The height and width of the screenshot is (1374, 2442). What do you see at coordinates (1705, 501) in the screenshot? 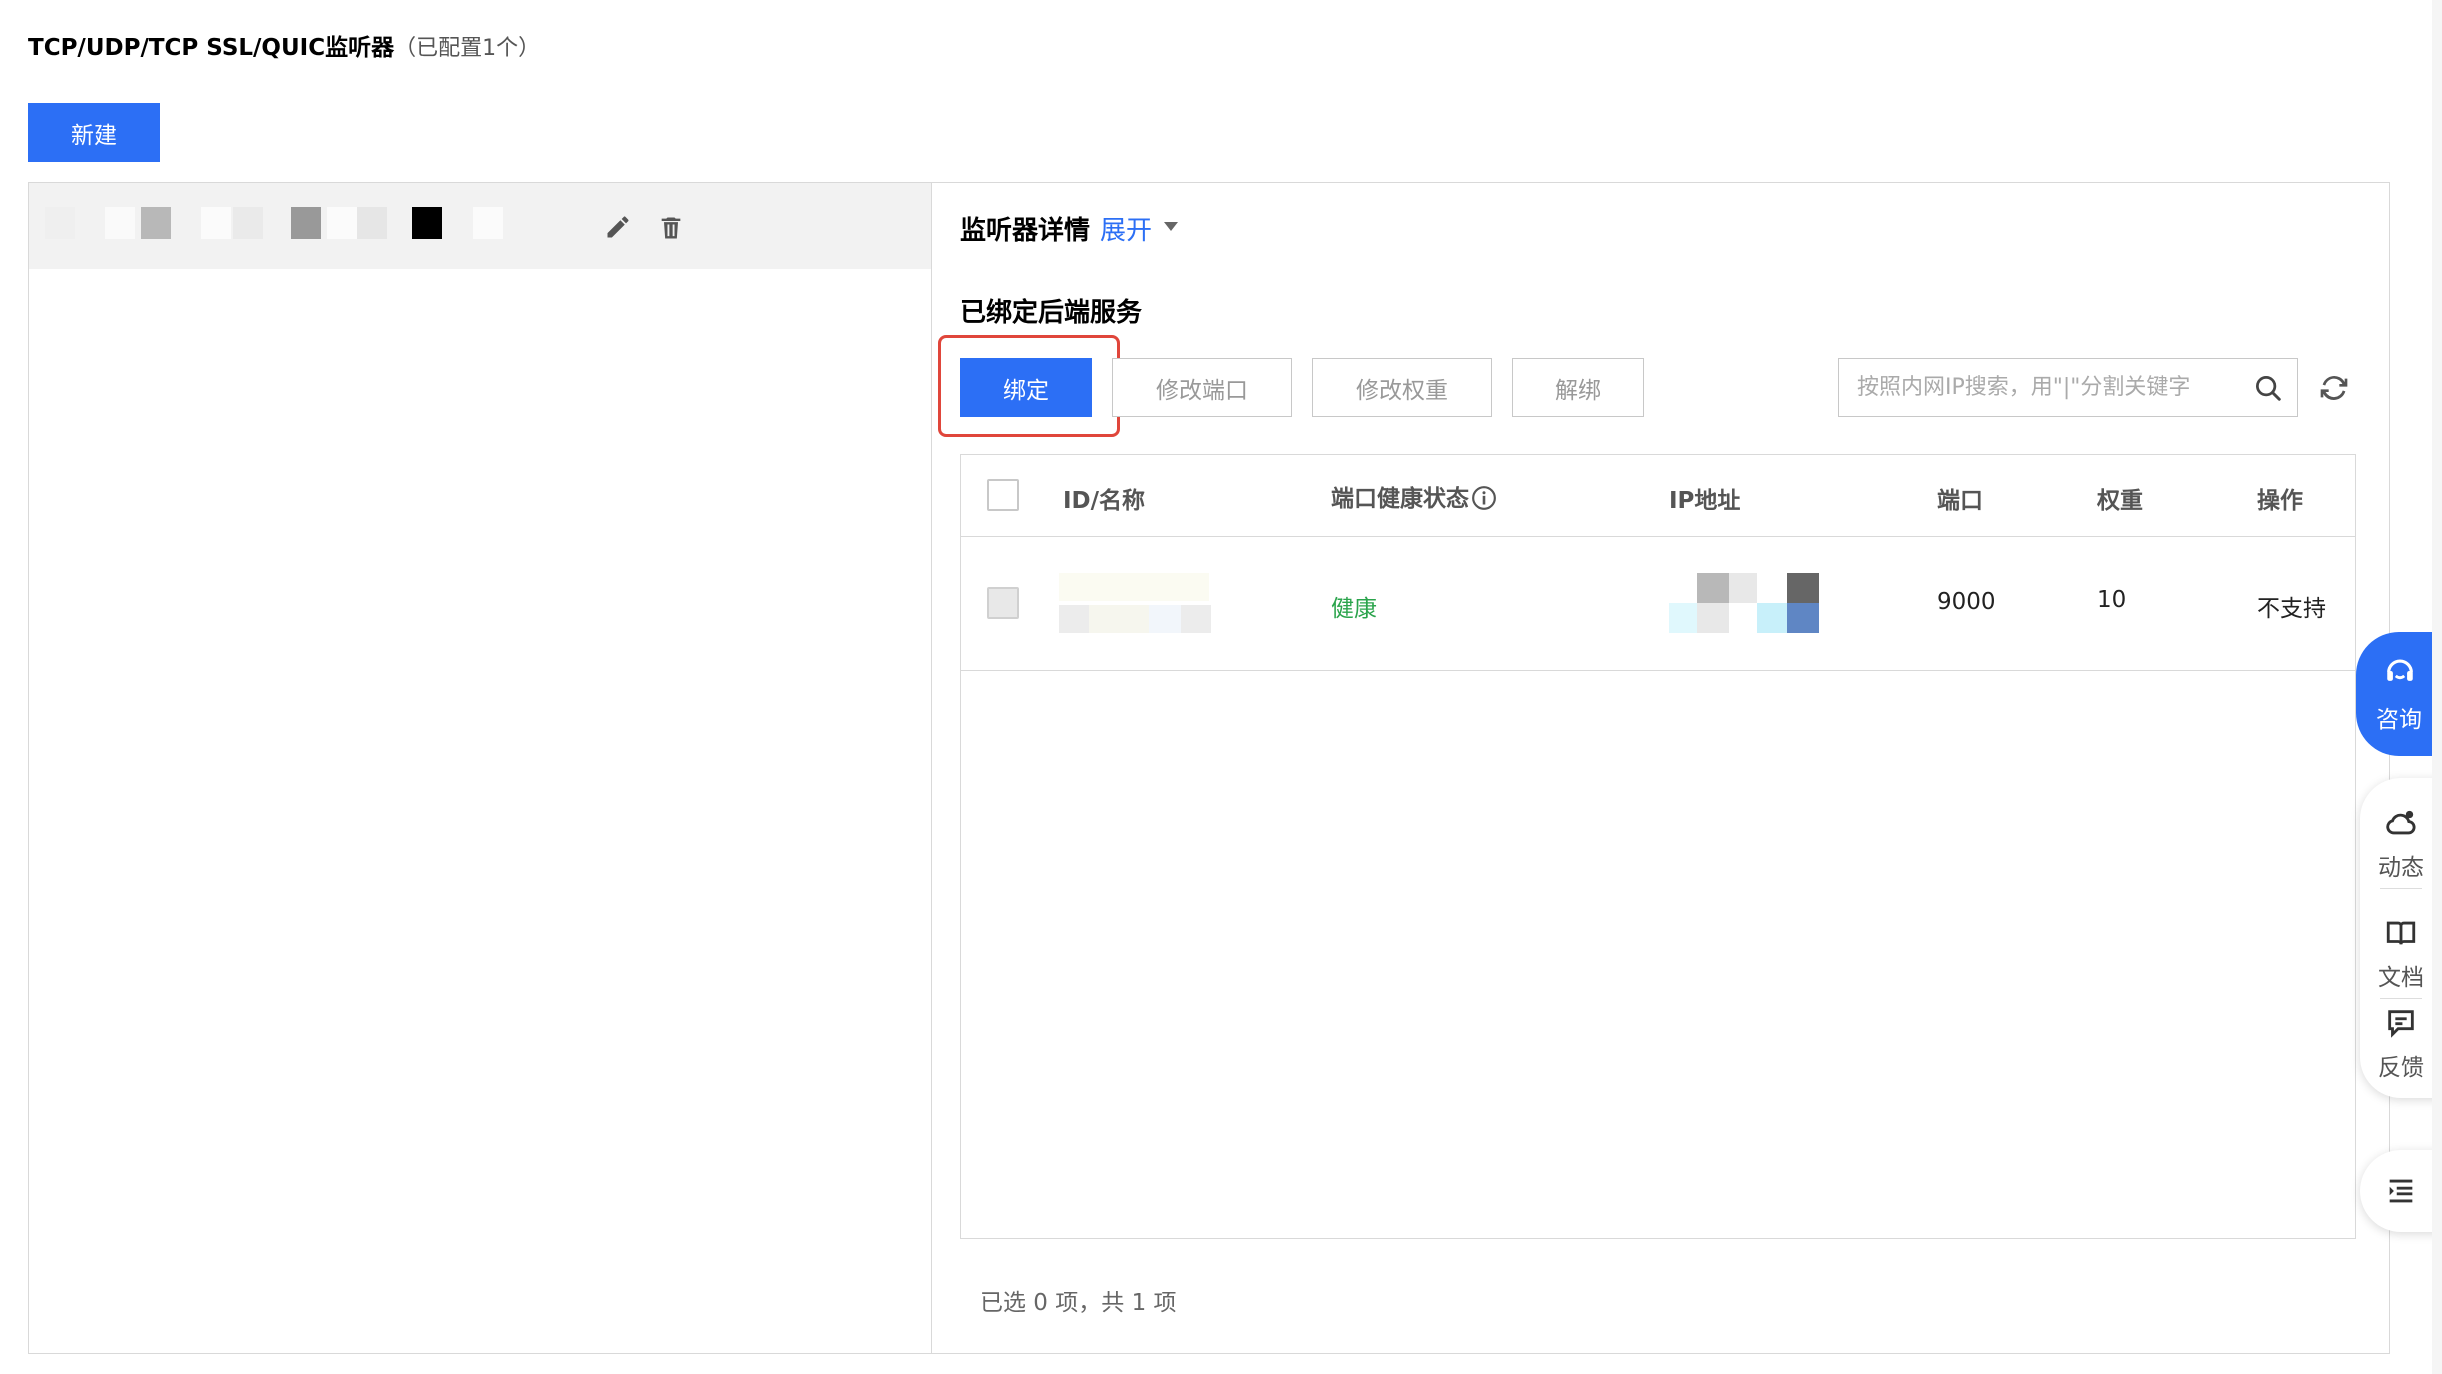
I see `column-ip-address: IP地址` at bounding box center [1705, 501].